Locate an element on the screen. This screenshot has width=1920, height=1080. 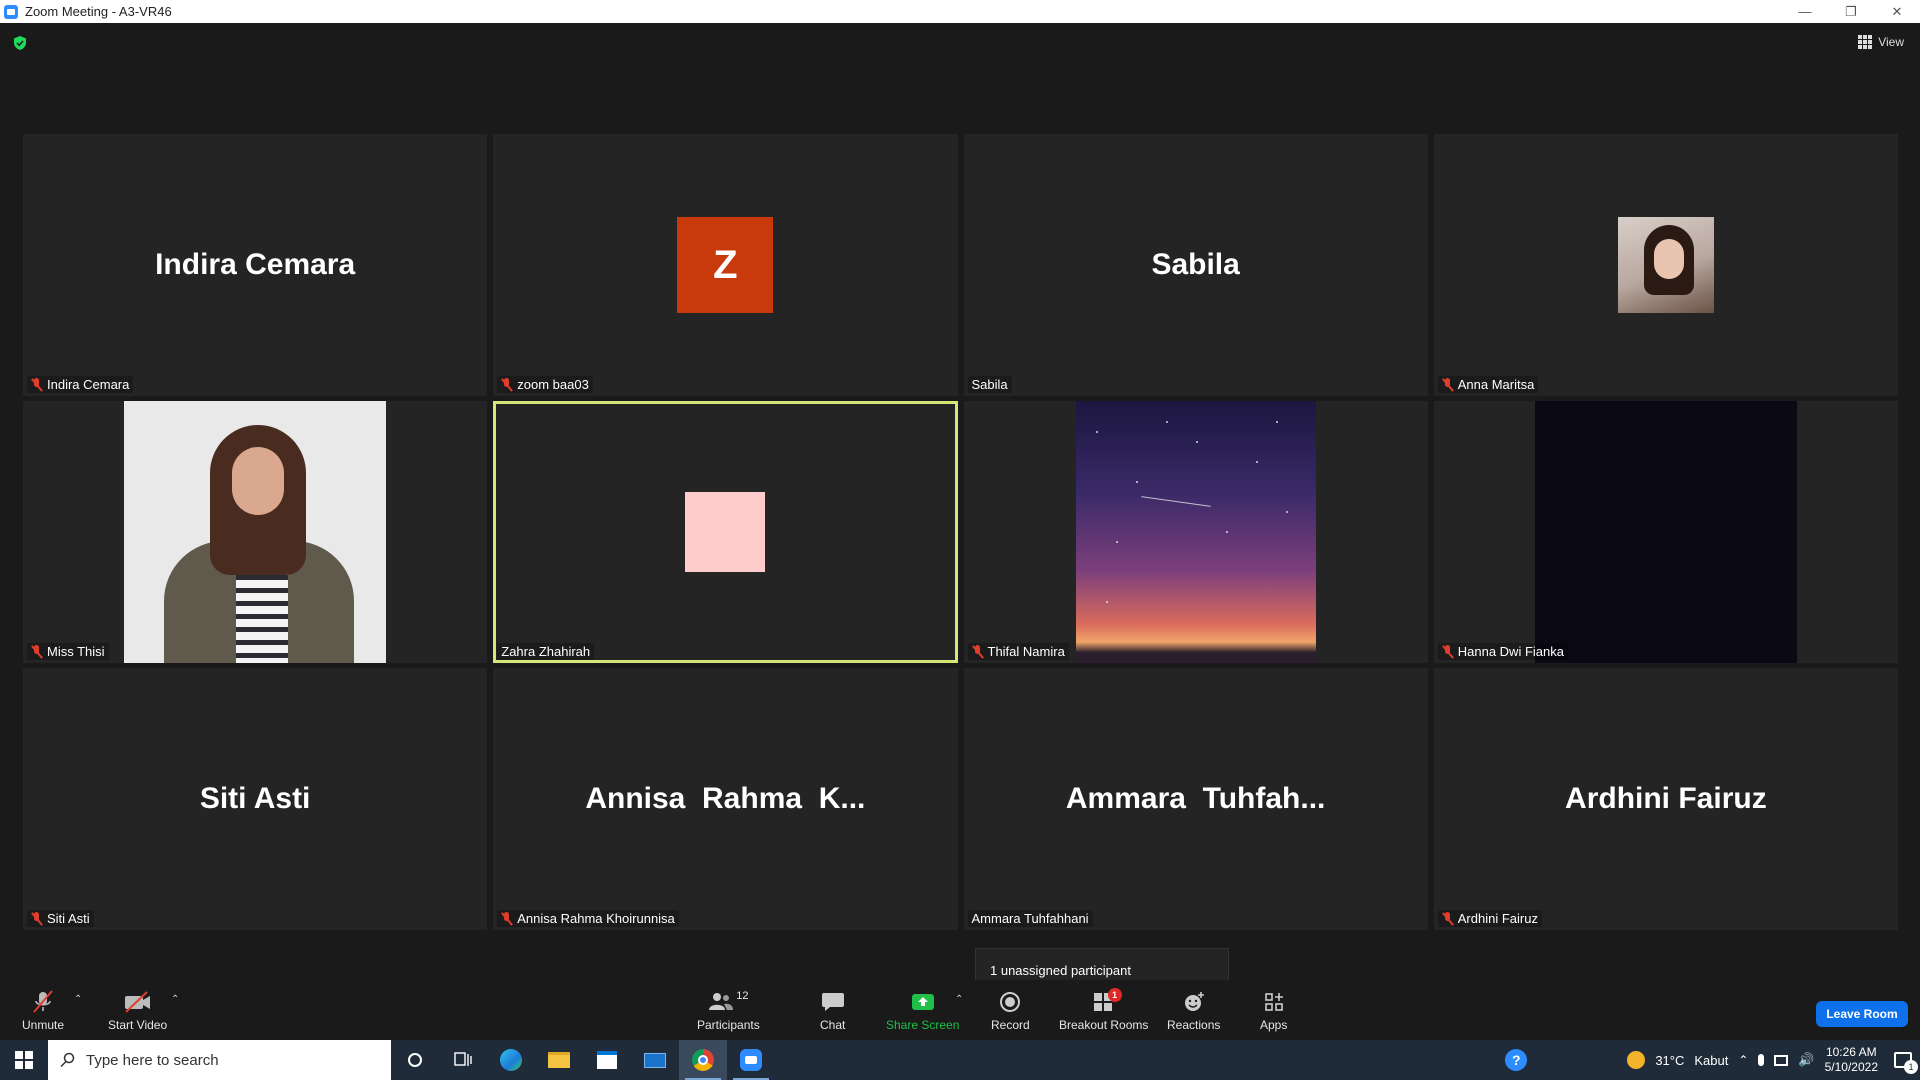
edge-browser-icon is located at coordinates (511, 1060).